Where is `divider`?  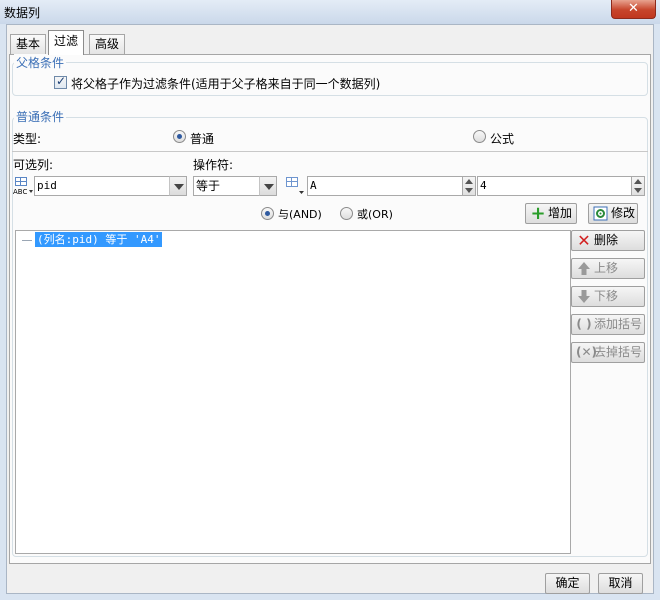
divider is located at coordinates (330, 151).